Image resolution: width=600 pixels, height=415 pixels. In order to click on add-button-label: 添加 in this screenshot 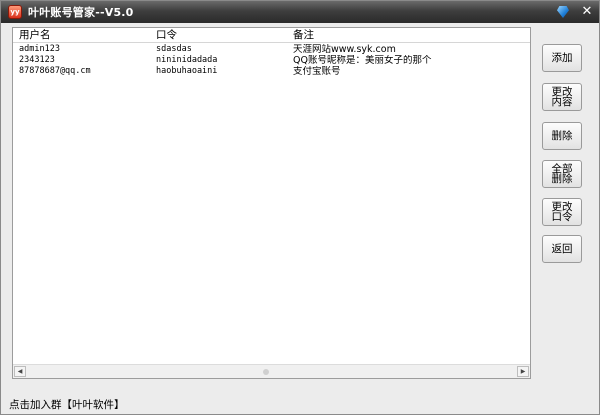, I will do `click(562, 58)`.